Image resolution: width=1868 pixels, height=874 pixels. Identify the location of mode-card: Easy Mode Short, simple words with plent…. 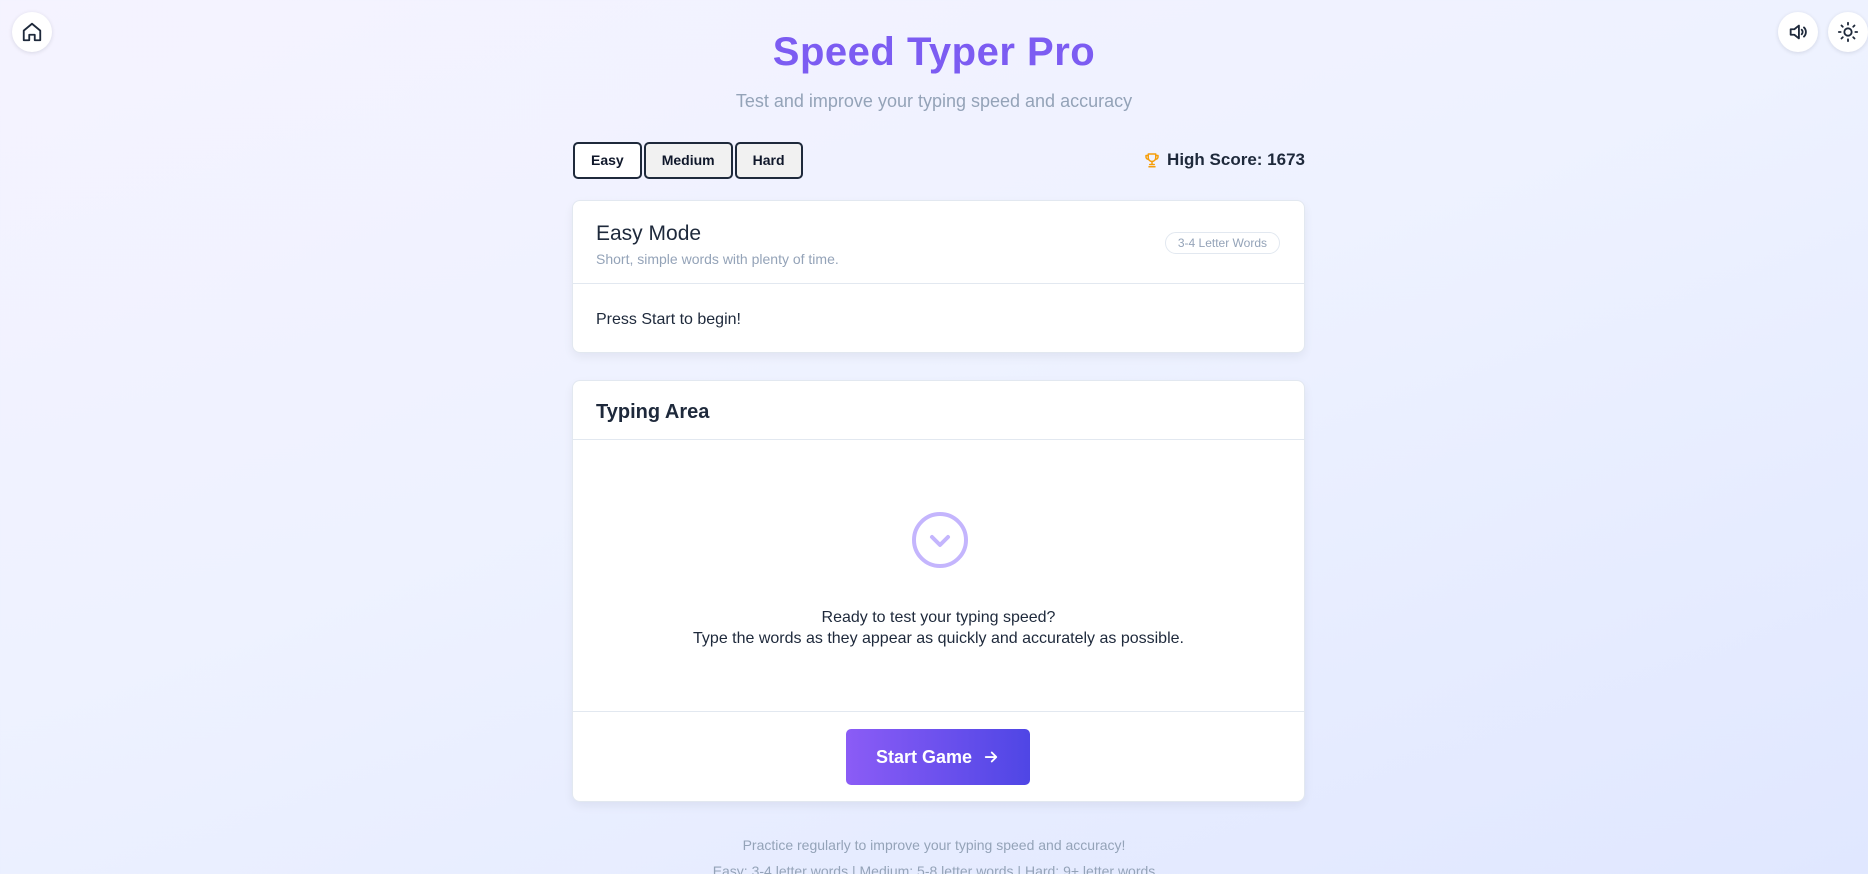
(938, 276).